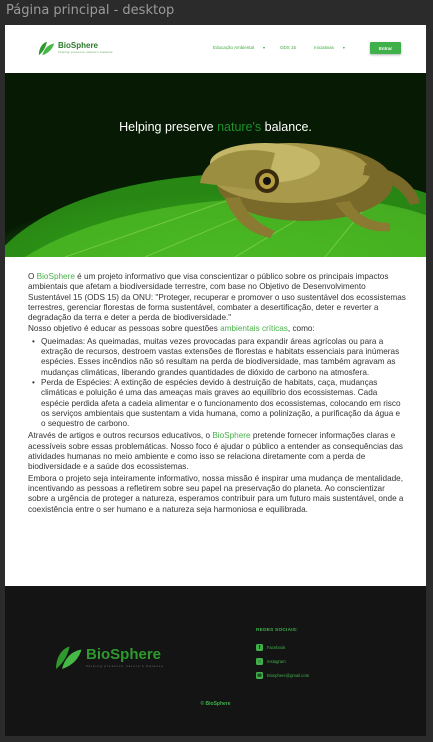 This screenshot has width=433, height=742. Describe the element at coordinates (90, 10) in the screenshot. I see `frame-title: Página principal - desktop` at that location.